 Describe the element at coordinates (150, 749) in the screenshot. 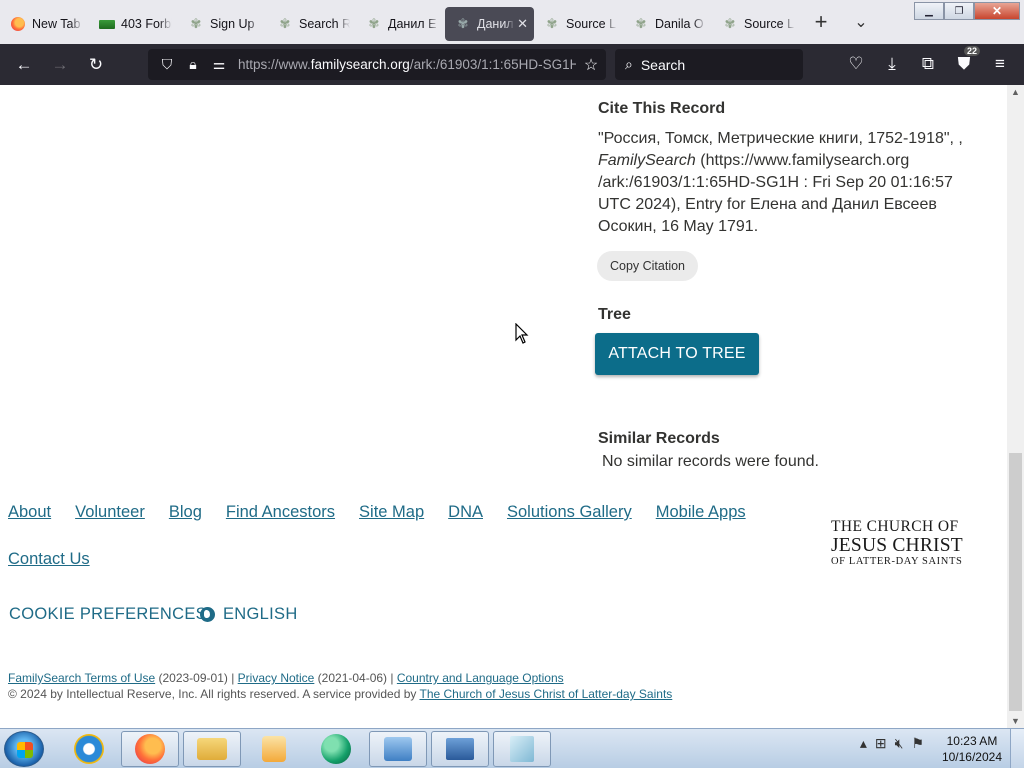

I see `firefox-taskbar-icon` at that location.